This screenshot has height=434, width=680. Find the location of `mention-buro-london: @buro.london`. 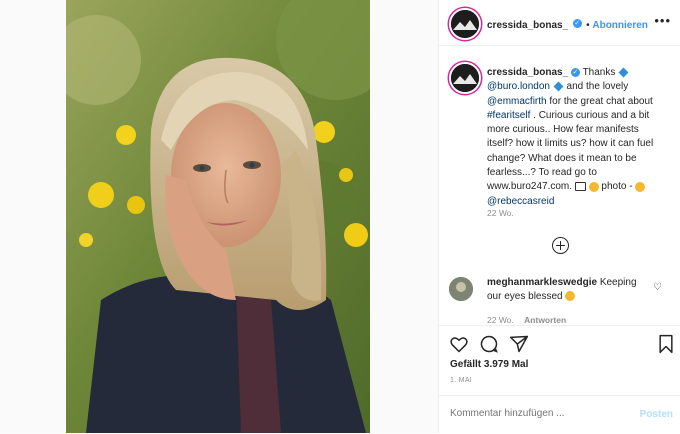

mention-buro-london: @buro.london is located at coordinates (518, 86).